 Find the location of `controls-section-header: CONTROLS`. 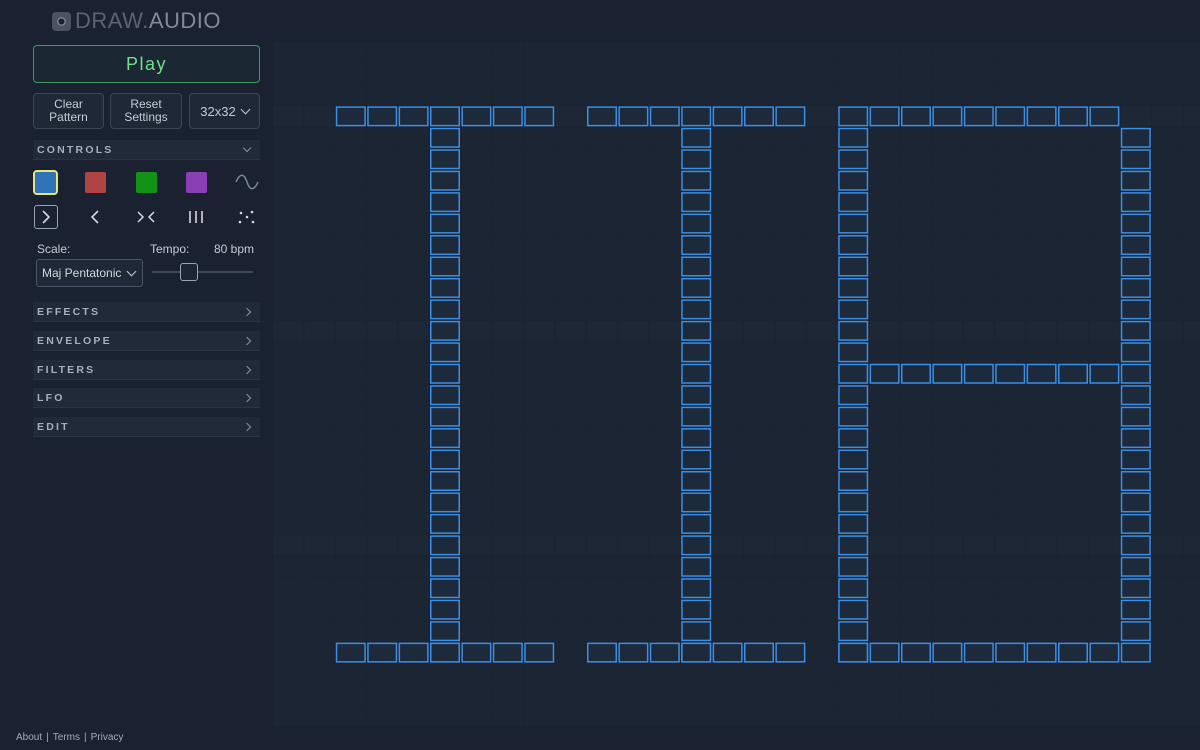

controls-section-header: CONTROLS is located at coordinates (146, 150).